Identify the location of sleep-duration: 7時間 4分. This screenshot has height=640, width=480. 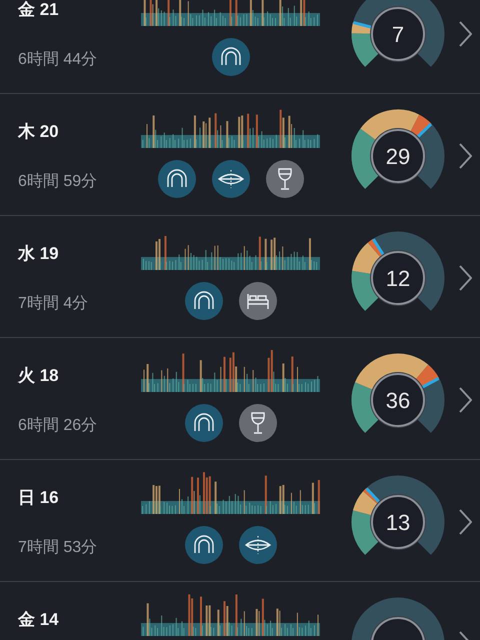
(54, 304).